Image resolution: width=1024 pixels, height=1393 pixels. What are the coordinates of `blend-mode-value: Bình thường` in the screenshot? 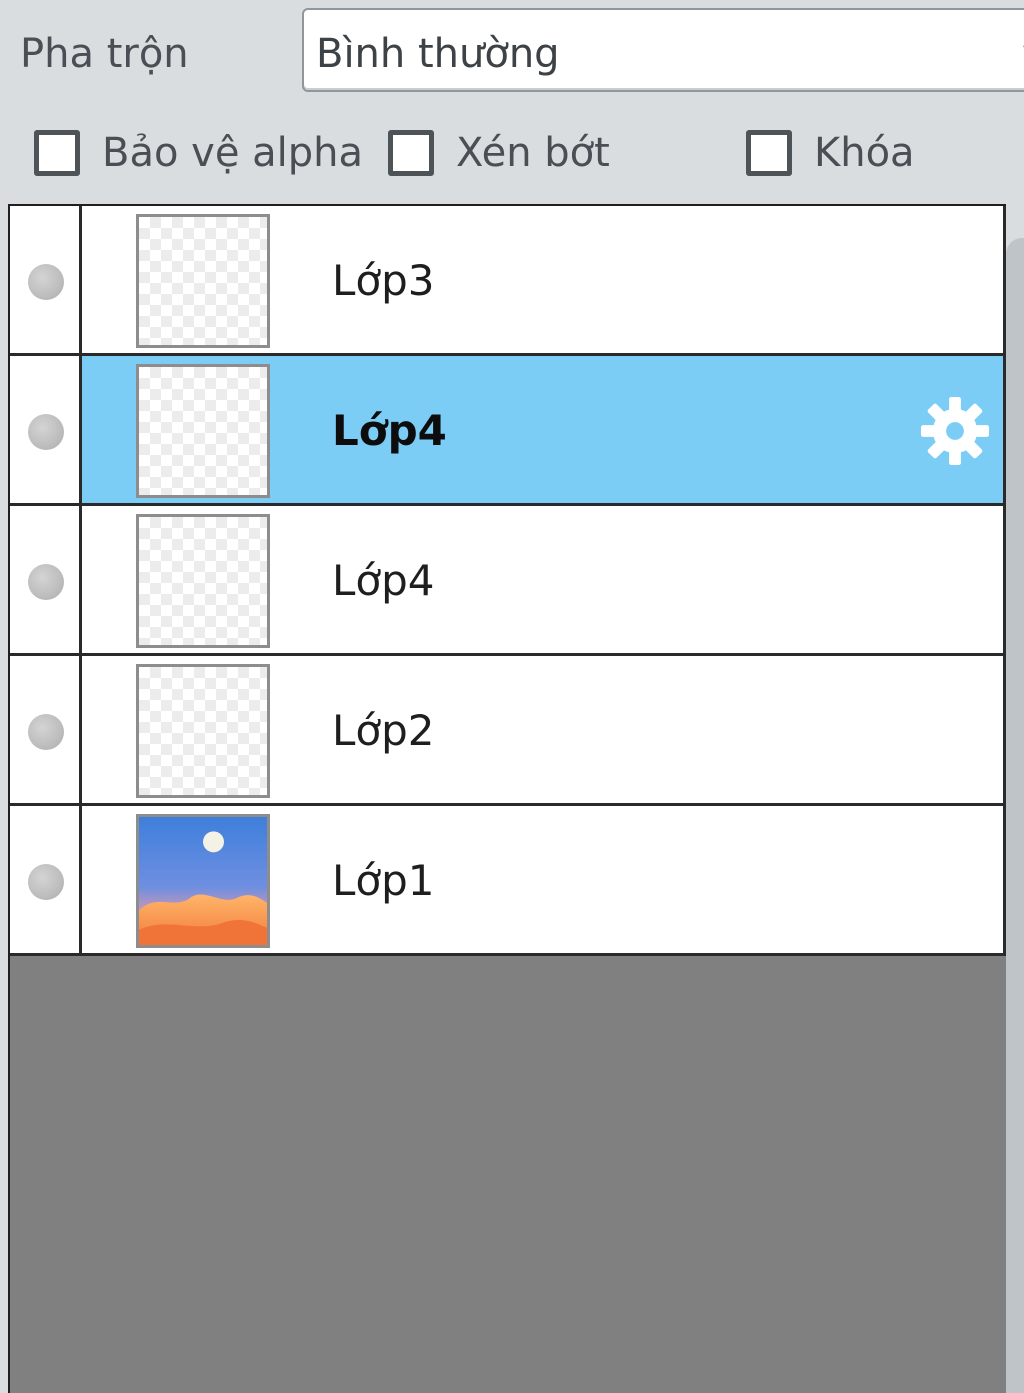 It's located at (438, 54).